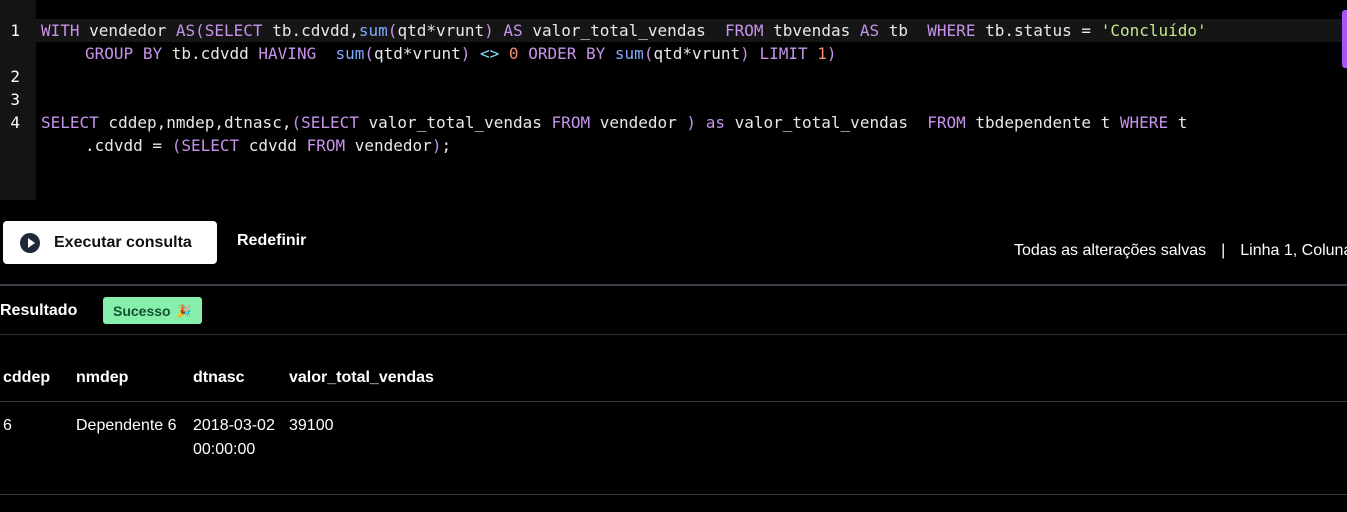  I want to click on column-header: dtnasc, so click(219, 377).